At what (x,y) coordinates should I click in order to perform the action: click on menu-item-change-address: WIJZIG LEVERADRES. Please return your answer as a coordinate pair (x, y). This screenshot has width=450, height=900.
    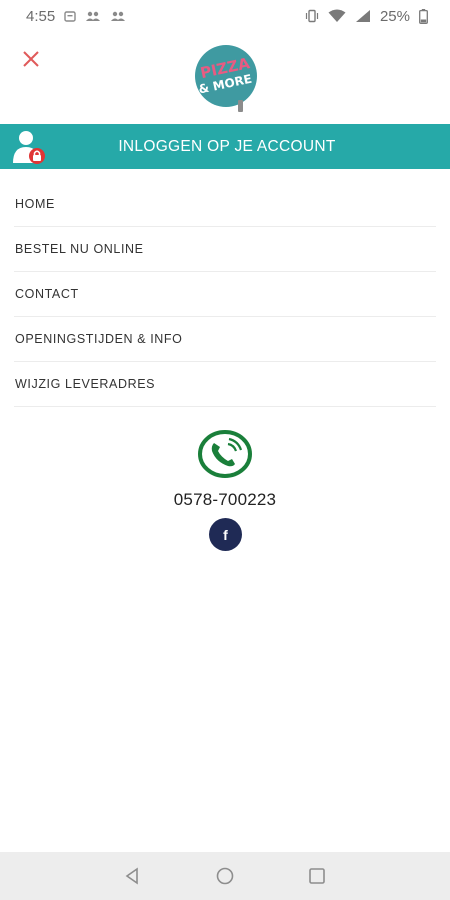
    Looking at the image, I should click on (225, 384).